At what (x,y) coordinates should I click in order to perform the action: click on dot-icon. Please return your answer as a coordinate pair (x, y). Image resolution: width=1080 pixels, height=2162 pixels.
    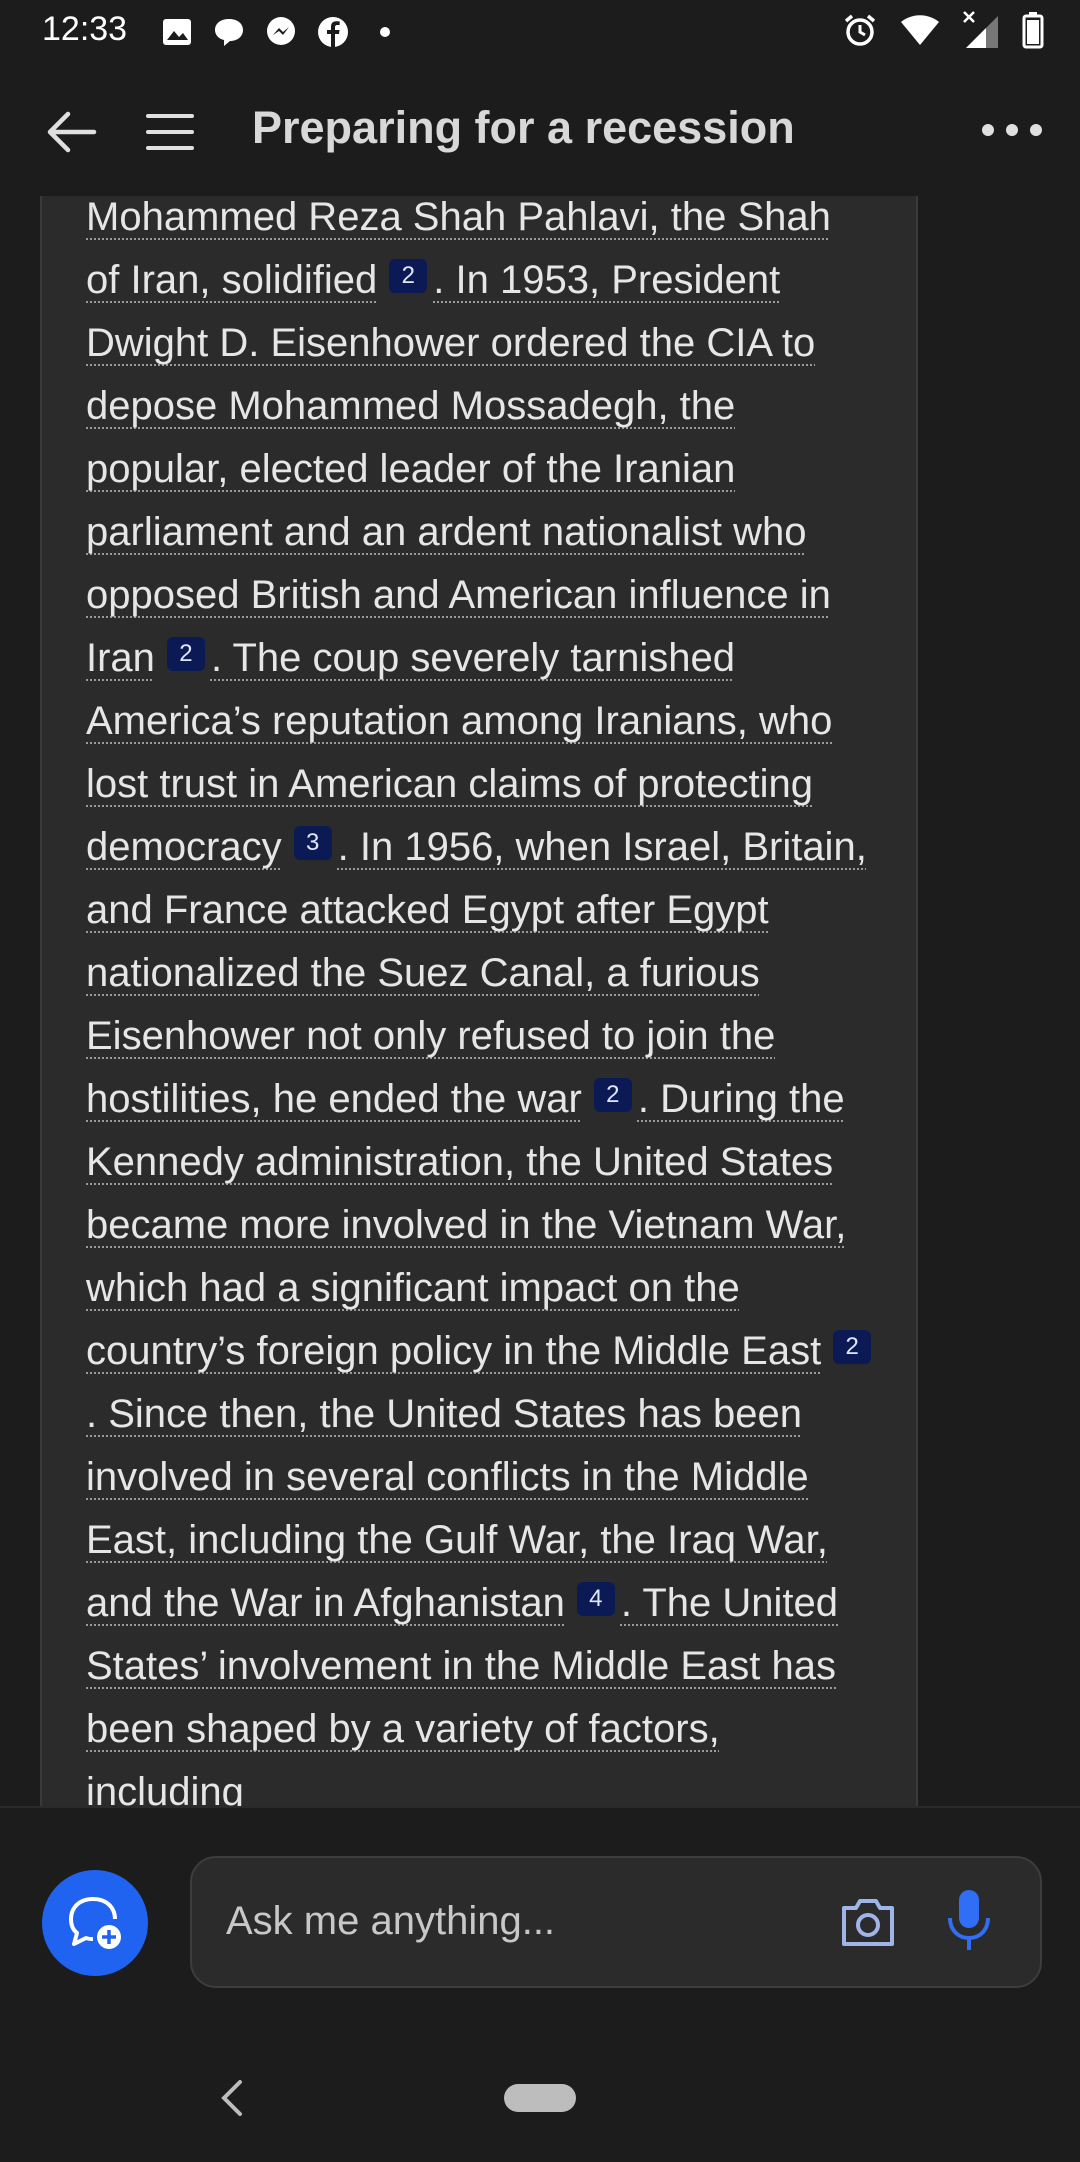
    Looking at the image, I should click on (385, 32).